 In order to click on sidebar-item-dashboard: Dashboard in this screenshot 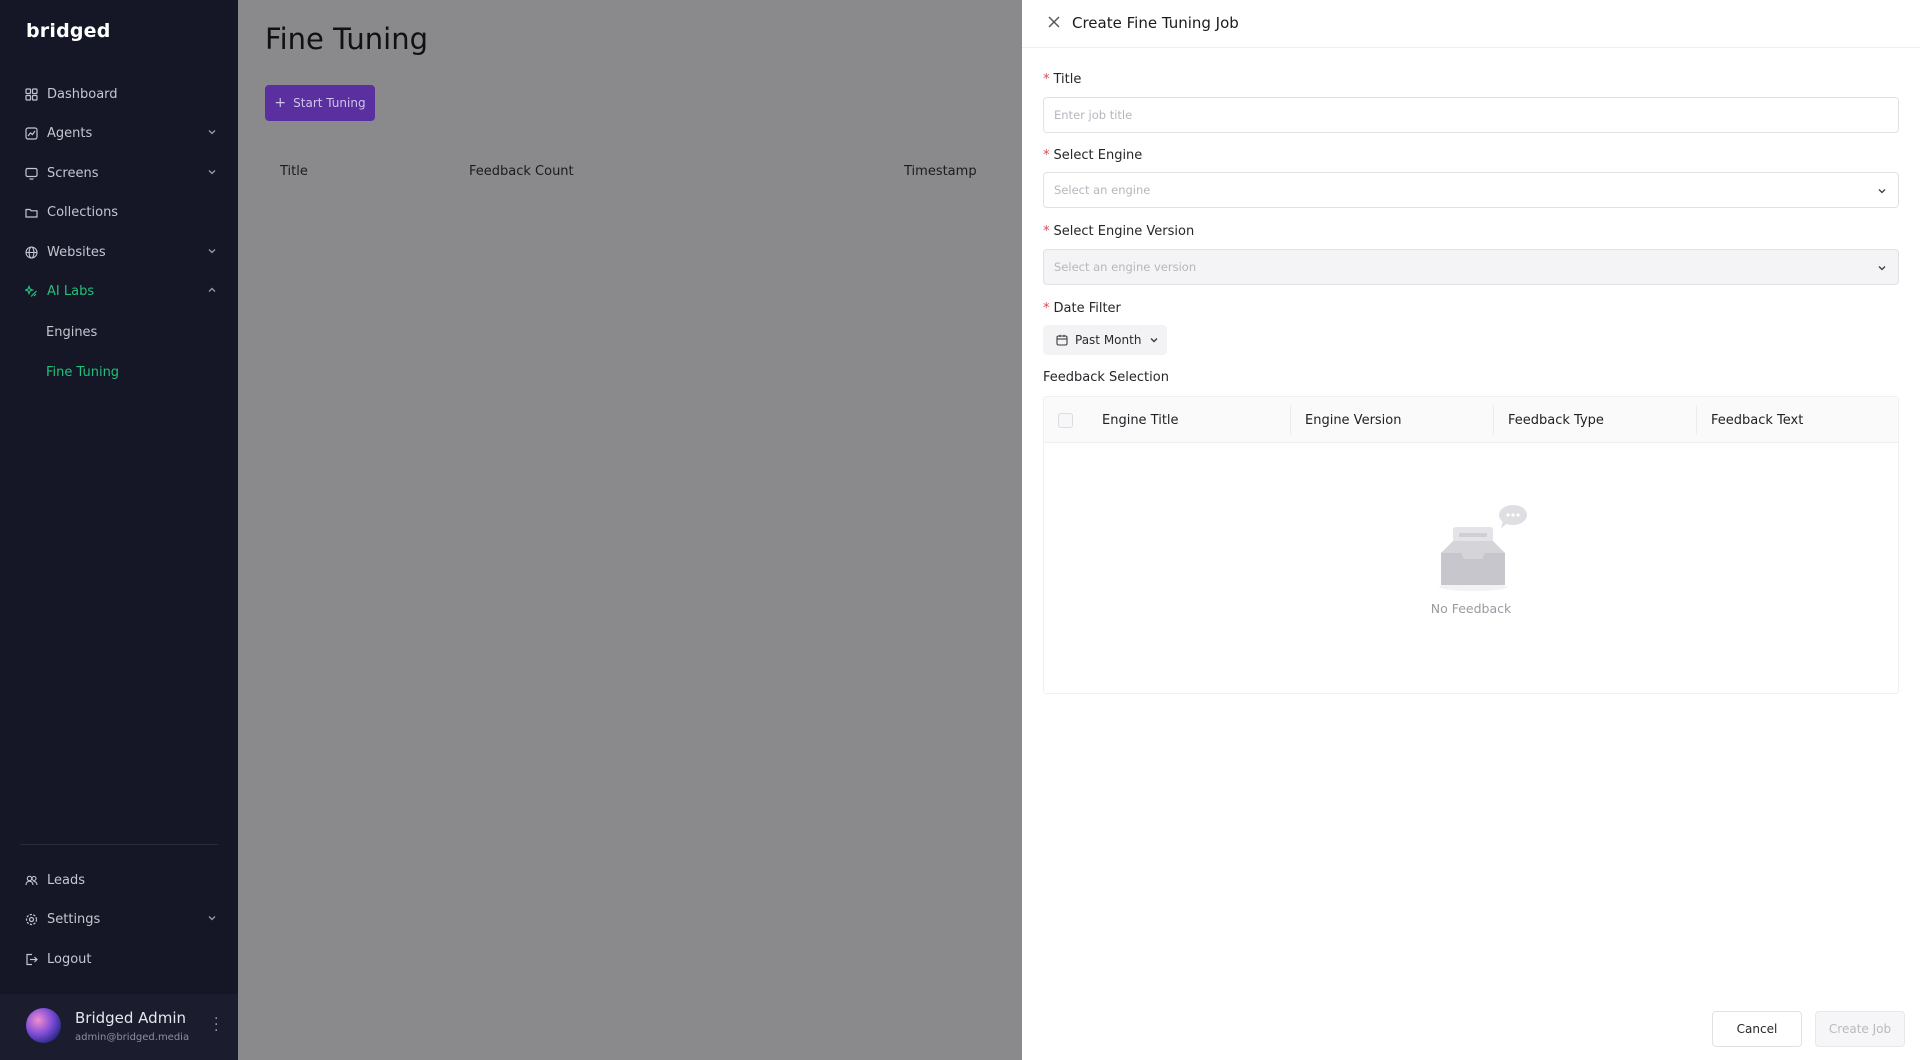, I will do `click(121, 94)`.